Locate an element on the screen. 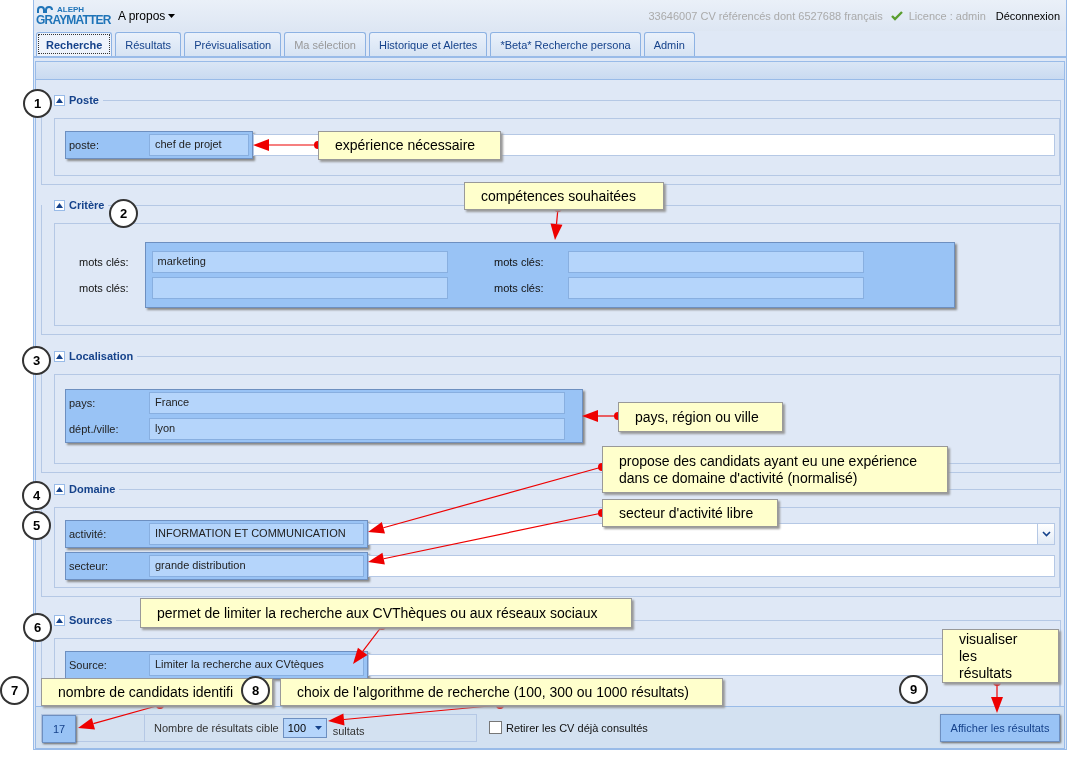  tab: Recherche is located at coordinates (74, 44).